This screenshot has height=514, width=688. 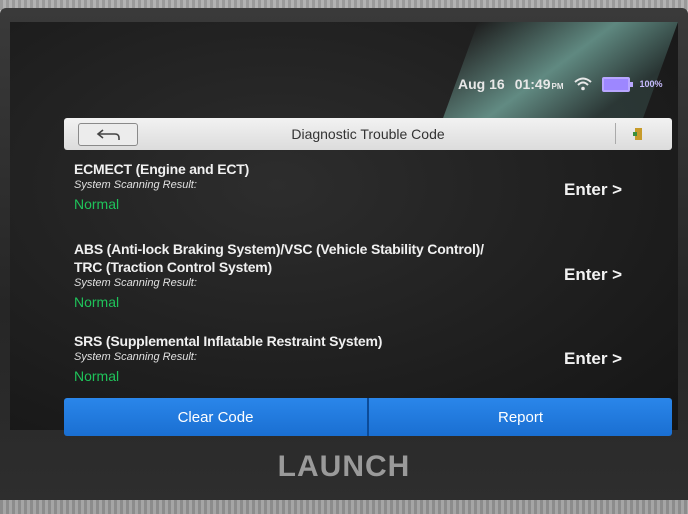 What do you see at coordinates (162, 169) in the screenshot?
I see `system-name: ECMECT (Engine and ECT)` at bounding box center [162, 169].